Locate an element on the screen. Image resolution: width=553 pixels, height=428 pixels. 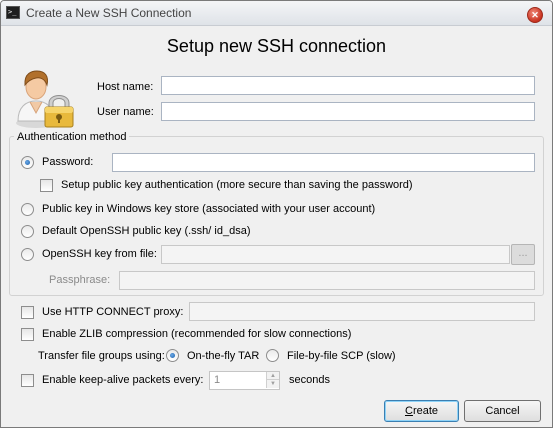
page-title: Setup new SSH connection is located at coordinates (276, 46).